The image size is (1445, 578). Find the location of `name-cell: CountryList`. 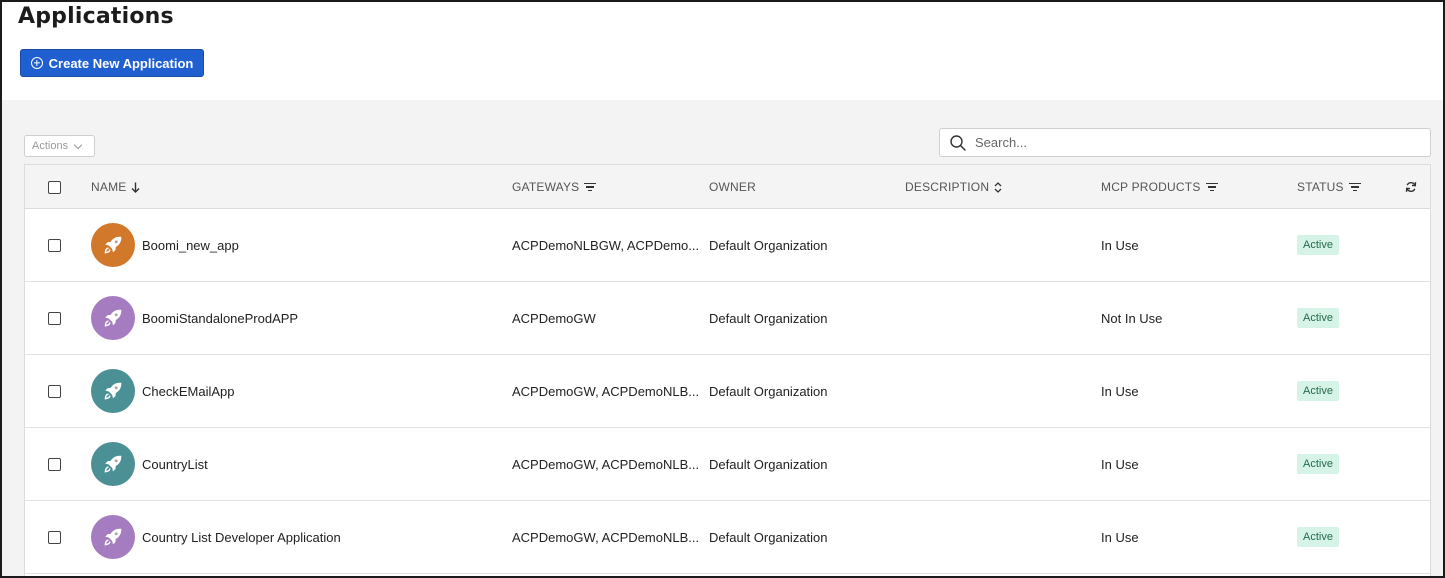

name-cell: CountryList is located at coordinates (296, 464).